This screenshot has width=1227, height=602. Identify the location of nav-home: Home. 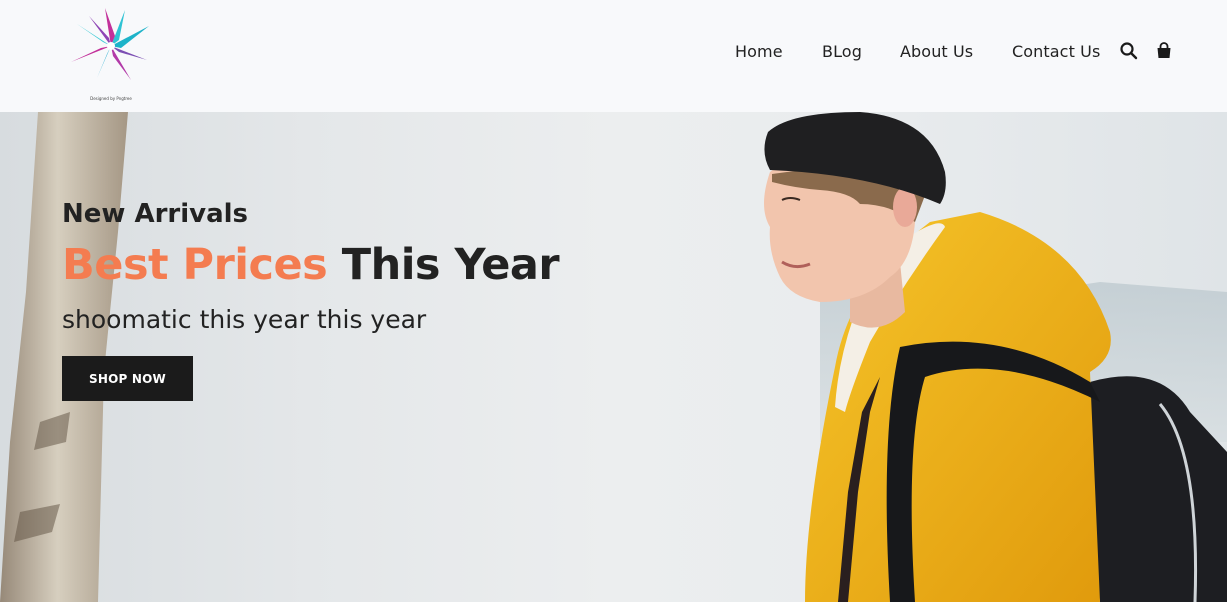
(759, 51).